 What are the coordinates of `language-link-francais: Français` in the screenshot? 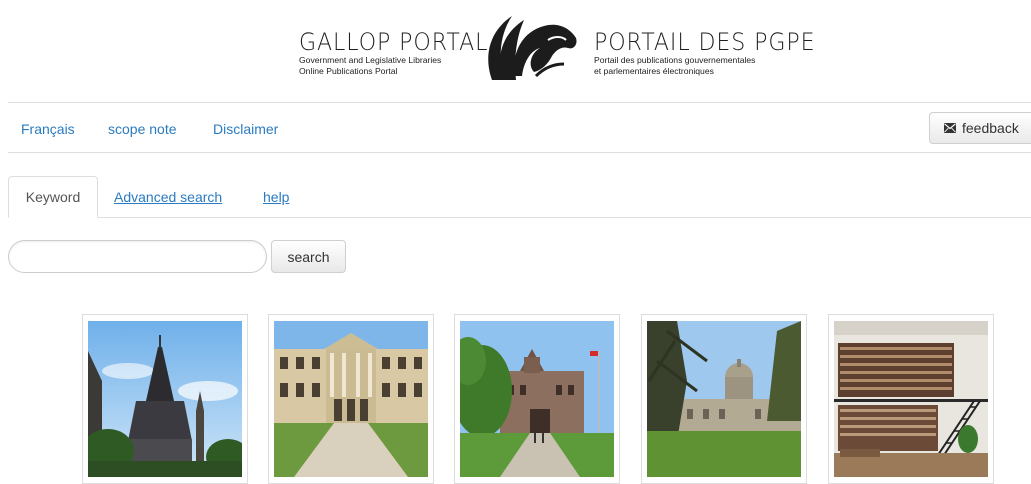 It's located at (48, 129).